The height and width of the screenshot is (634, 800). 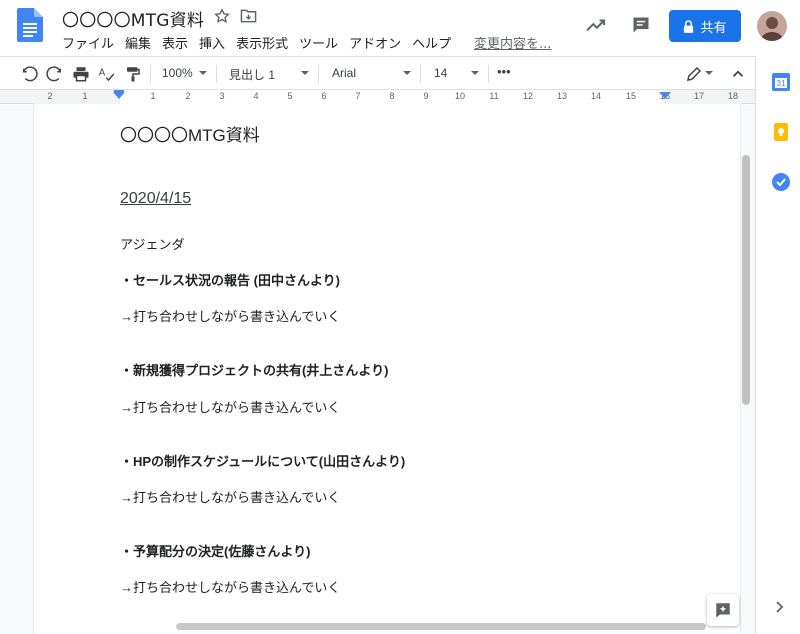 I want to click on share-button: 共有, so click(x=705, y=26).